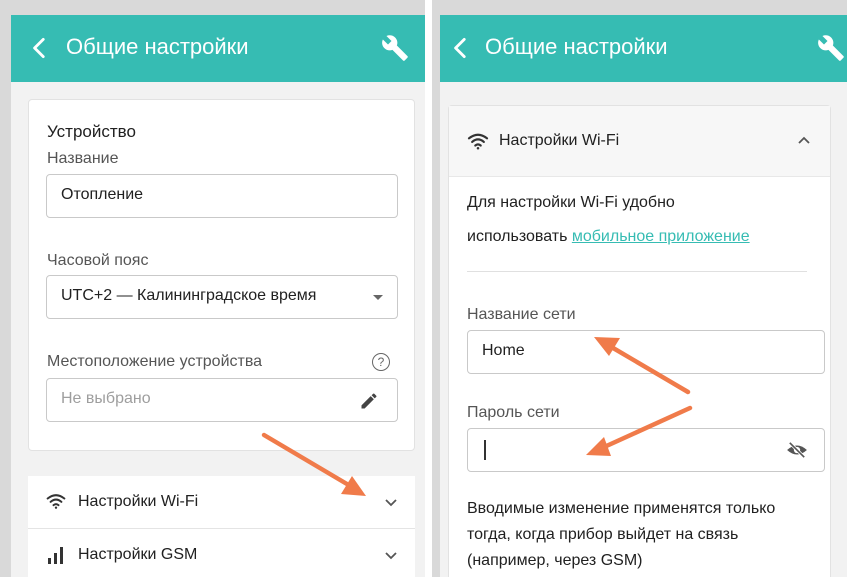  Describe the element at coordinates (102, 194) in the screenshot. I see `device-name-value: Отопление` at that location.